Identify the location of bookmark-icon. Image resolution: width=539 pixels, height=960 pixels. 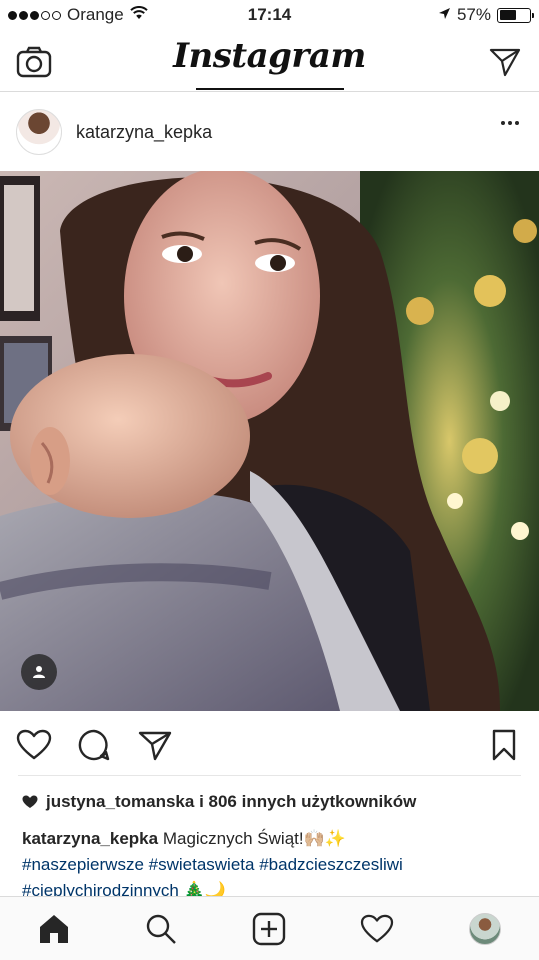
(504, 745).